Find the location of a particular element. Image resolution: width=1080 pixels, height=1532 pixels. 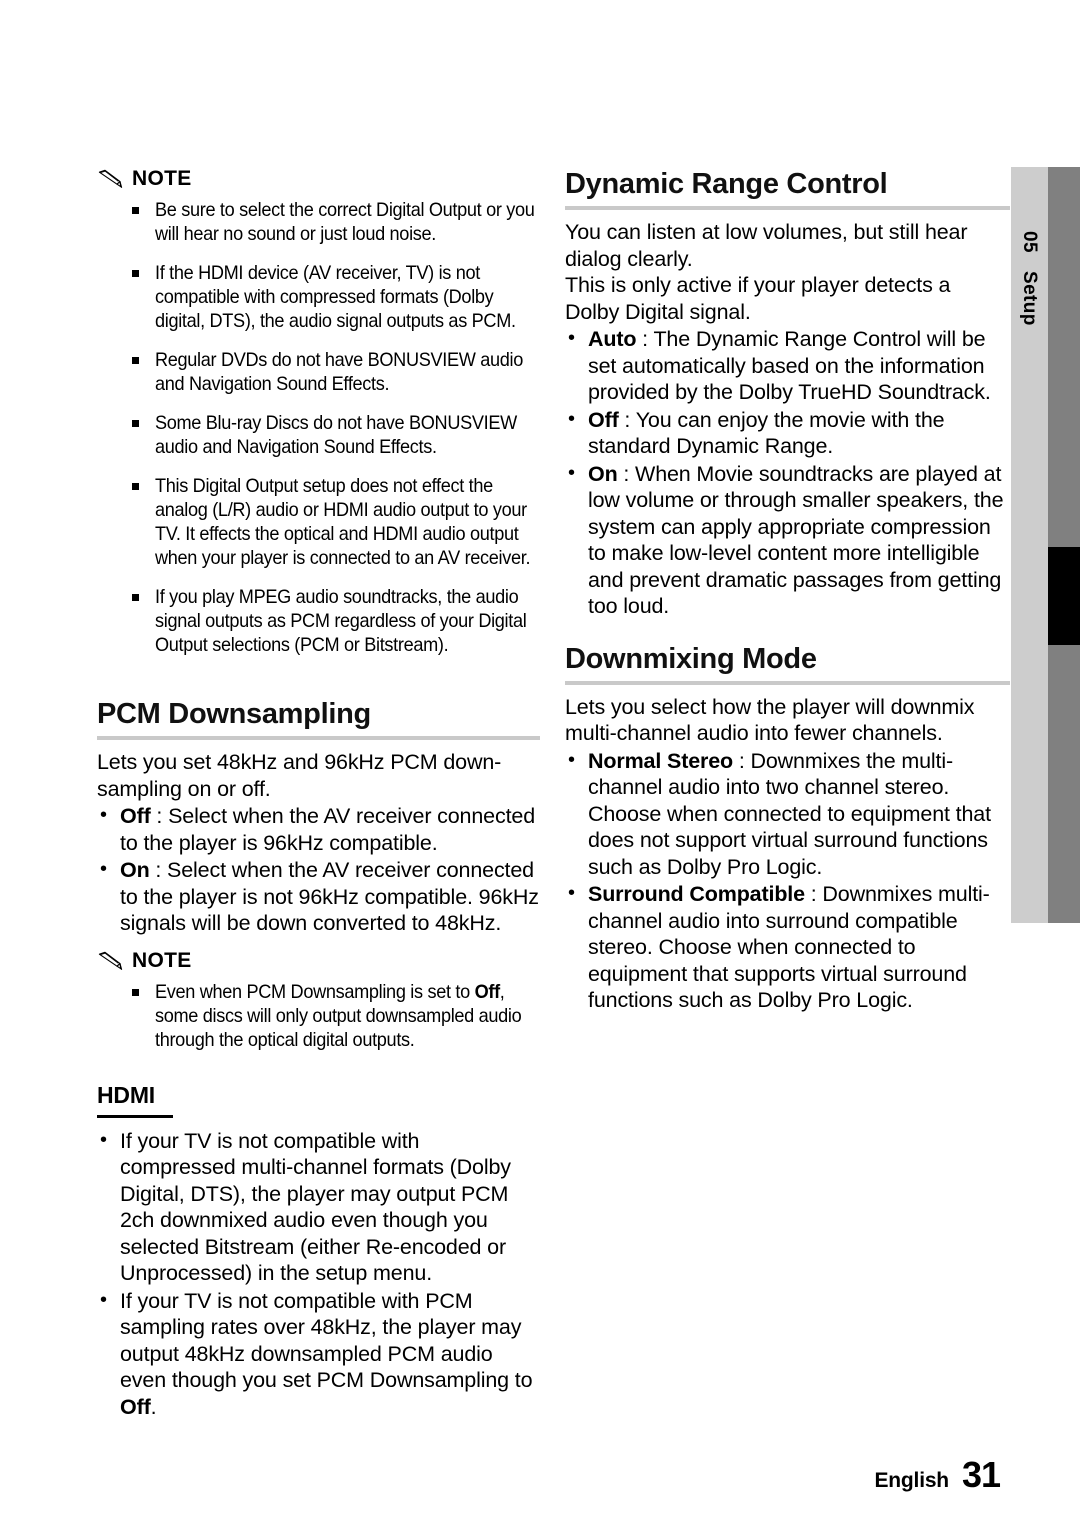

option-term: Auto is located at coordinates (612, 339).